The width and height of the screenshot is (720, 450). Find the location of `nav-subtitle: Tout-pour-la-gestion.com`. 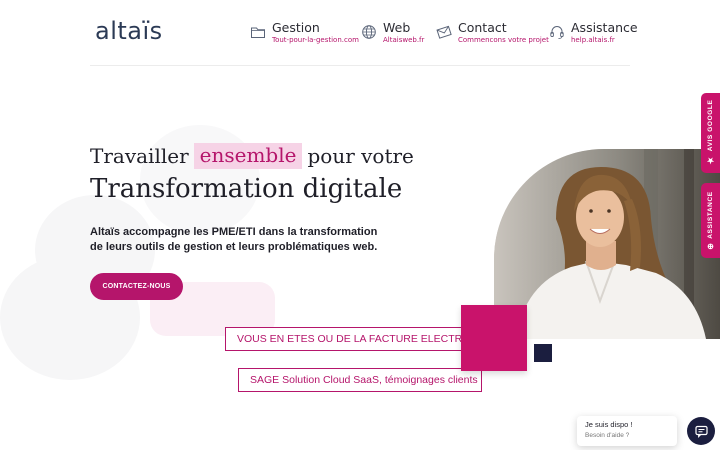

nav-subtitle: Tout-pour-la-gestion.com is located at coordinates (315, 40).